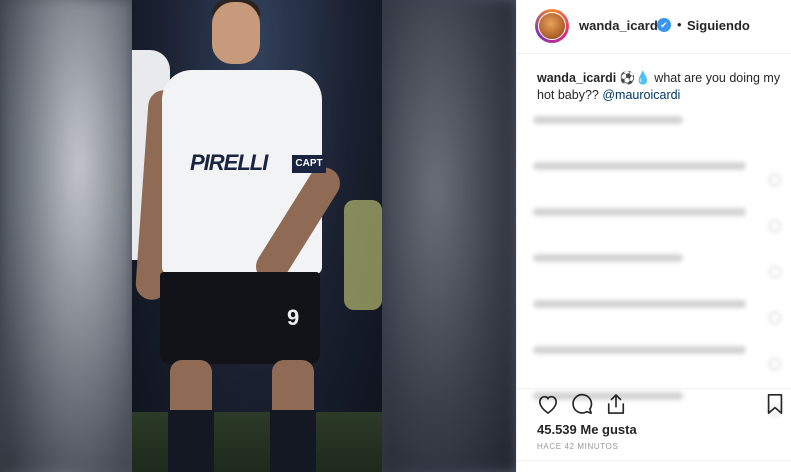 This screenshot has width=791, height=472. What do you see at coordinates (577, 446) in the screenshot?
I see `post-timestamp: HACE 42 MINUTOS` at bounding box center [577, 446].